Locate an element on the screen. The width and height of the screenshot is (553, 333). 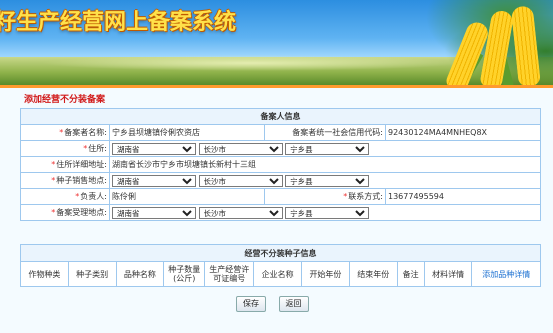
accept-province-select: 湖南省 is located at coordinates (154, 212).